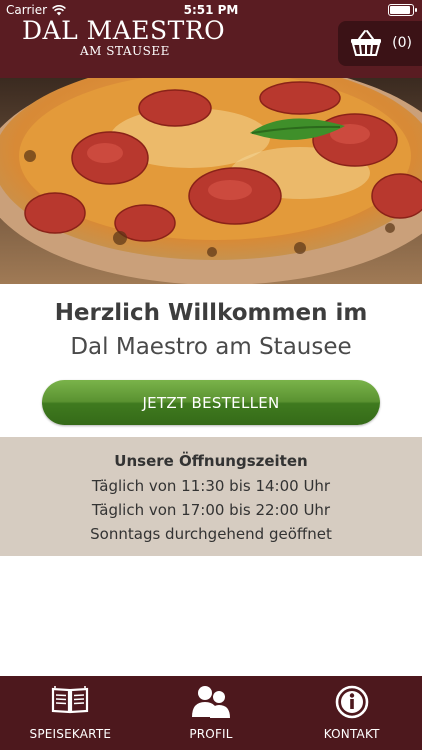  What do you see at coordinates (211, 486) in the screenshot?
I see `hours-row: Täglich von 11:30 bis 14:00 Uhr` at bounding box center [211, 486].